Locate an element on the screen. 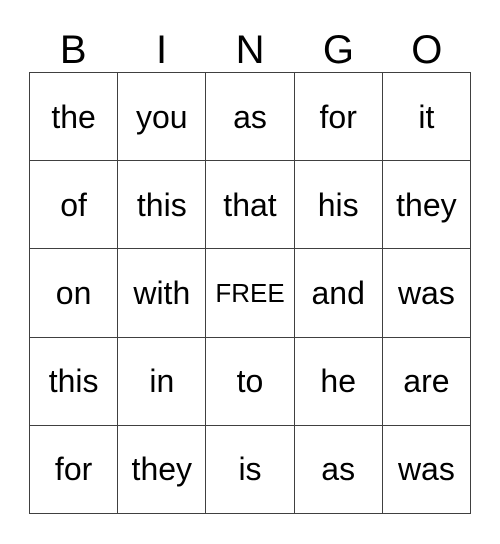 The width and height of the screenshot is (500, 544). bingo-cell-label: that is located at coordinates (250, 204).